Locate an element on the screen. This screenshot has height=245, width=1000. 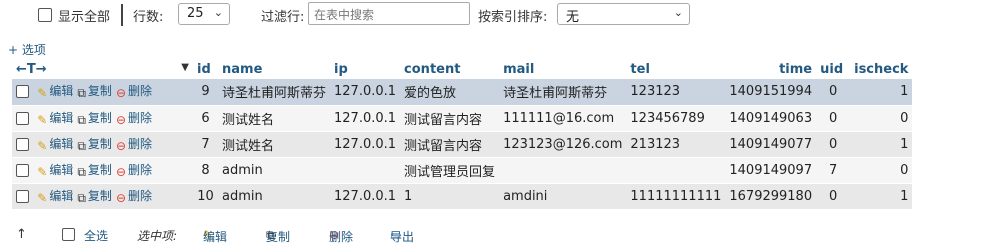
cell-ip is located at coordinates (365, 170).